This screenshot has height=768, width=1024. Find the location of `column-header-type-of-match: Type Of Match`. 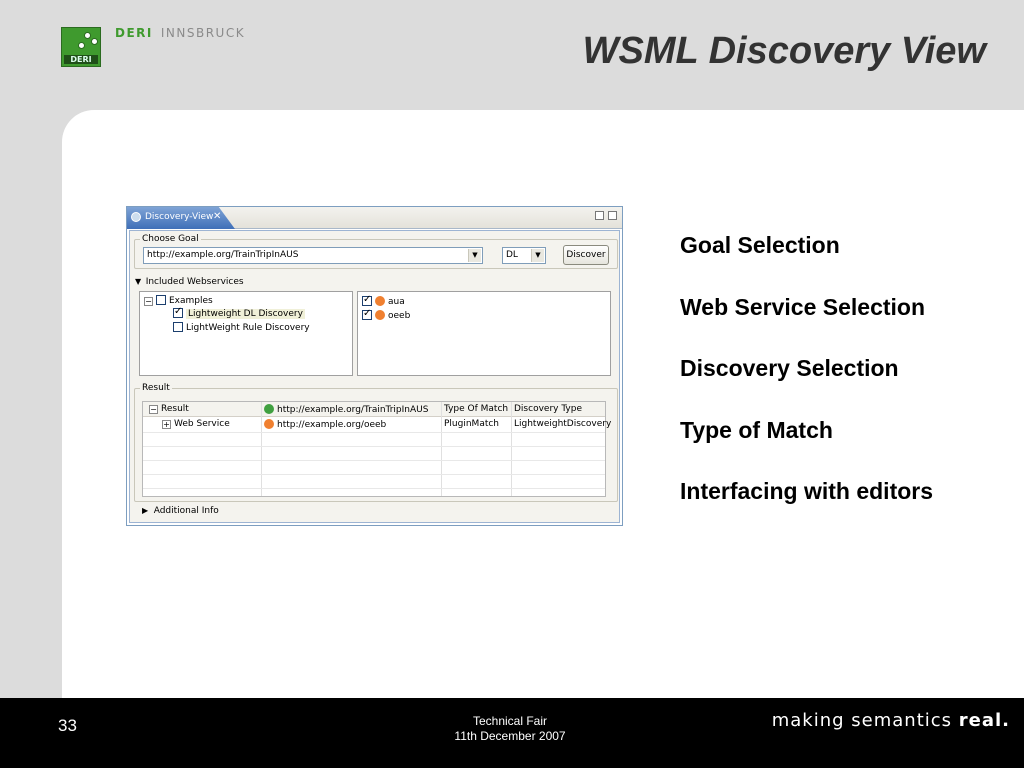

column-header-type-of-match: Type Of Match is located at coordinates (474, 409).